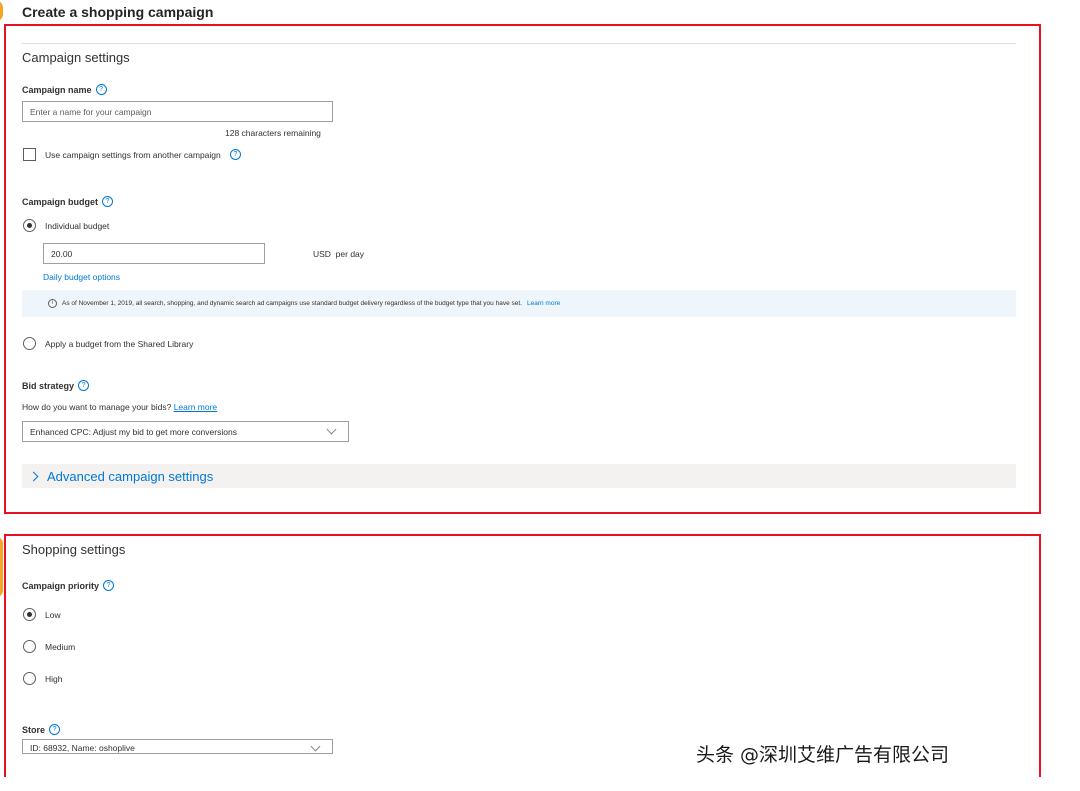  What do you see at coordinates (177, 746) in the screenshot?
I see `store-dropdown: ID: 68932, Name: oshoplive` at bounding box center [177, 746].